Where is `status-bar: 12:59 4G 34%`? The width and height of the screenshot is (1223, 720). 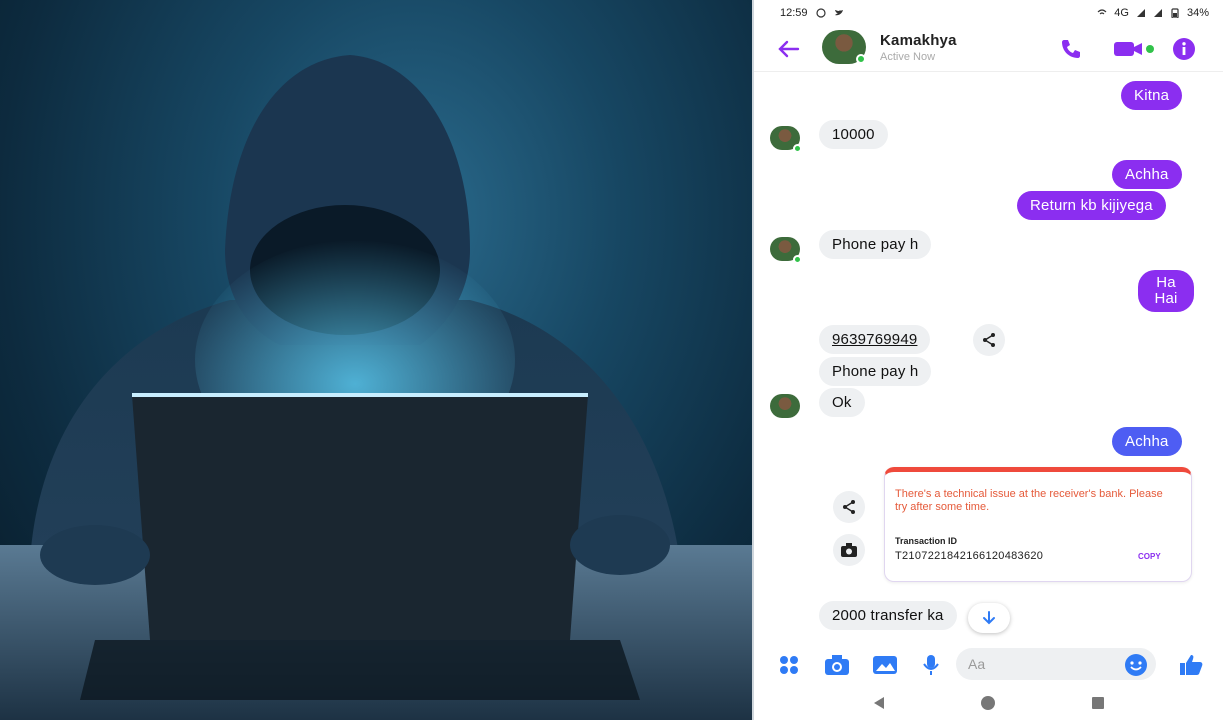 status-bar: 12:59 4G 34% is located at coordinates (988, 13).